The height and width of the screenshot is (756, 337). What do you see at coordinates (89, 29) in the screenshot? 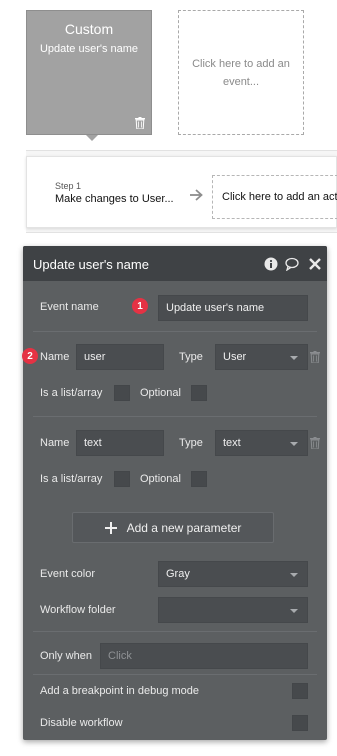
I see `event-type: Custom` at bounding box center [89, 29].